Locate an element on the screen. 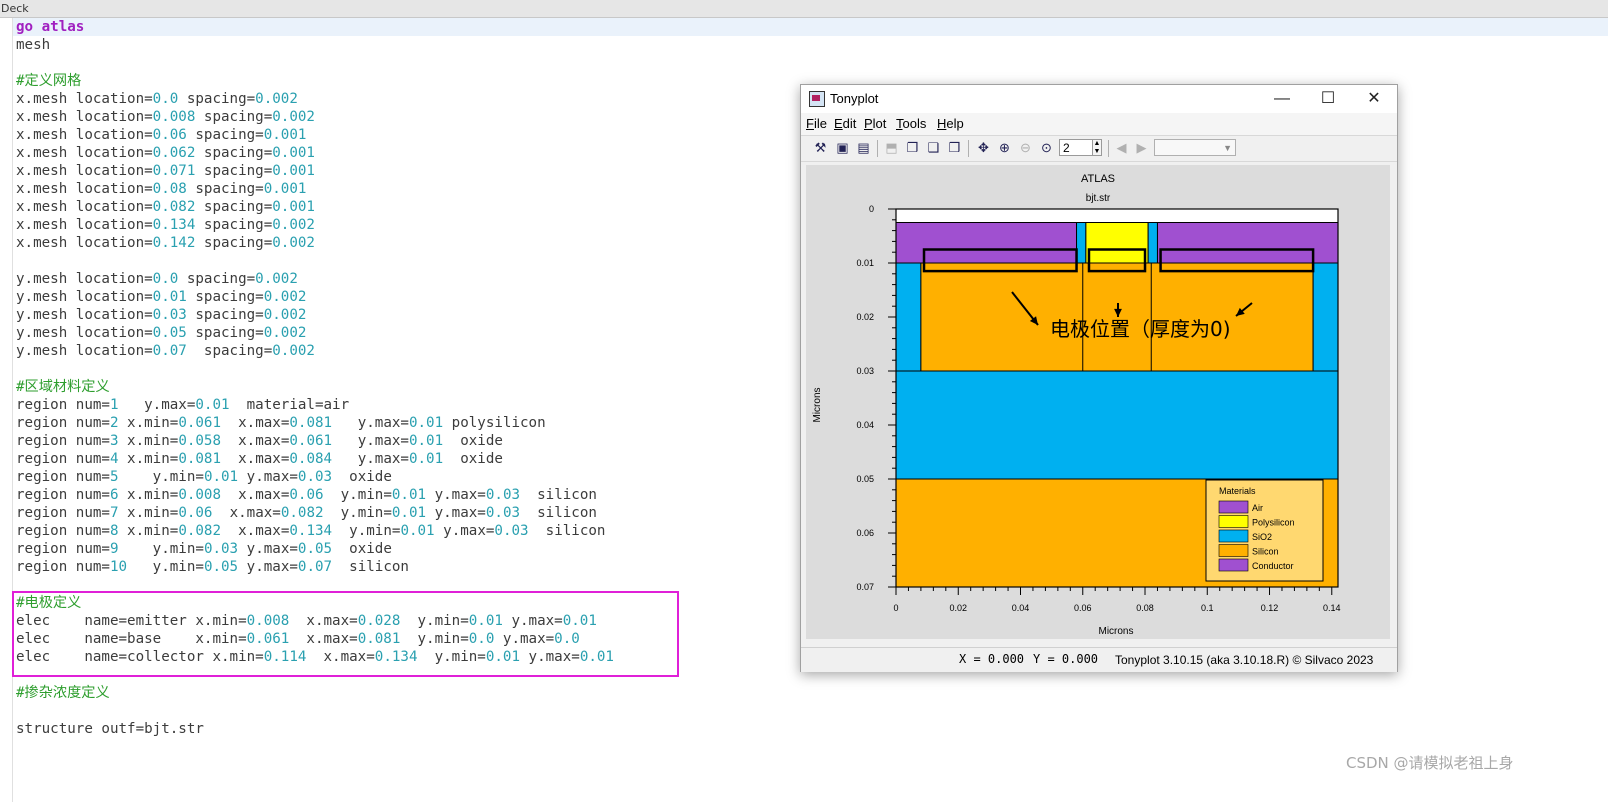  code-line: x.mesh location=0.06 spacing=0.001 is located at coordinates (315, 135).